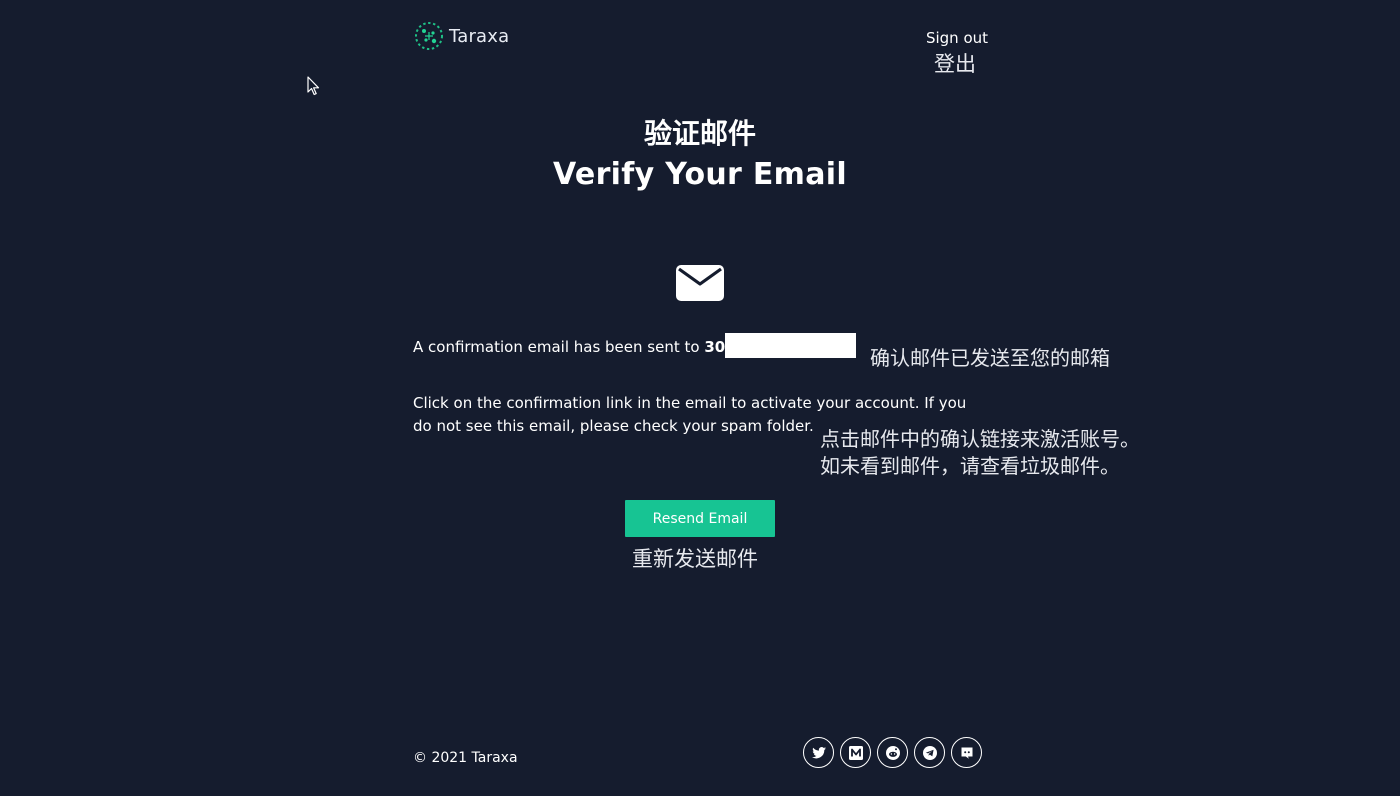  What do you see at coordinates (980, 439) in the screenshot?
I see `instruction-caption-cn-line1: 点击邮件中的确认链接来激活账号。` at bounding box center [980, 439].